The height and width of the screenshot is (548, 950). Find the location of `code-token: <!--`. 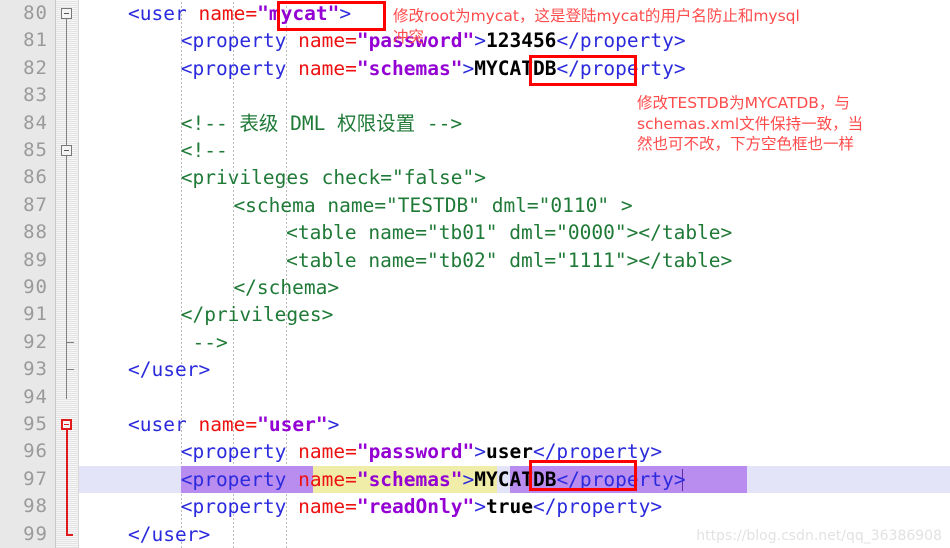

code-token: <!-- is located at coordinates (204, 150).